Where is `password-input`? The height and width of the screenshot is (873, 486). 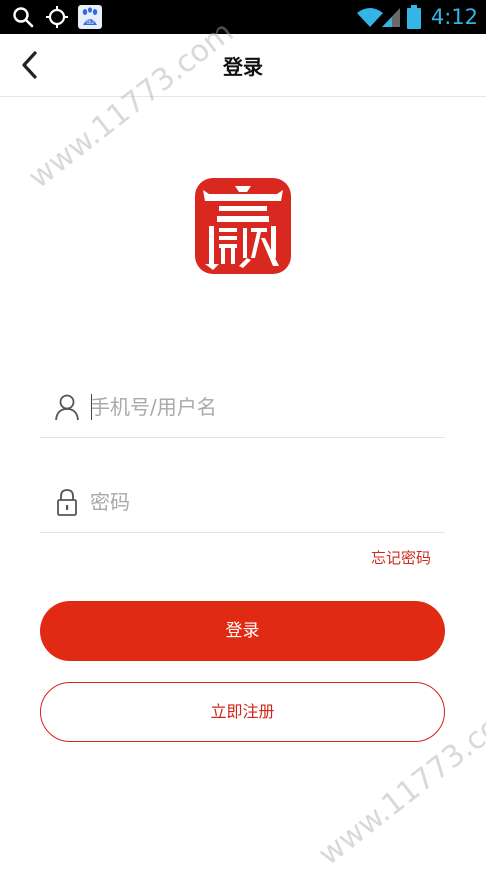 password-input is located at coordinates (260, 502).